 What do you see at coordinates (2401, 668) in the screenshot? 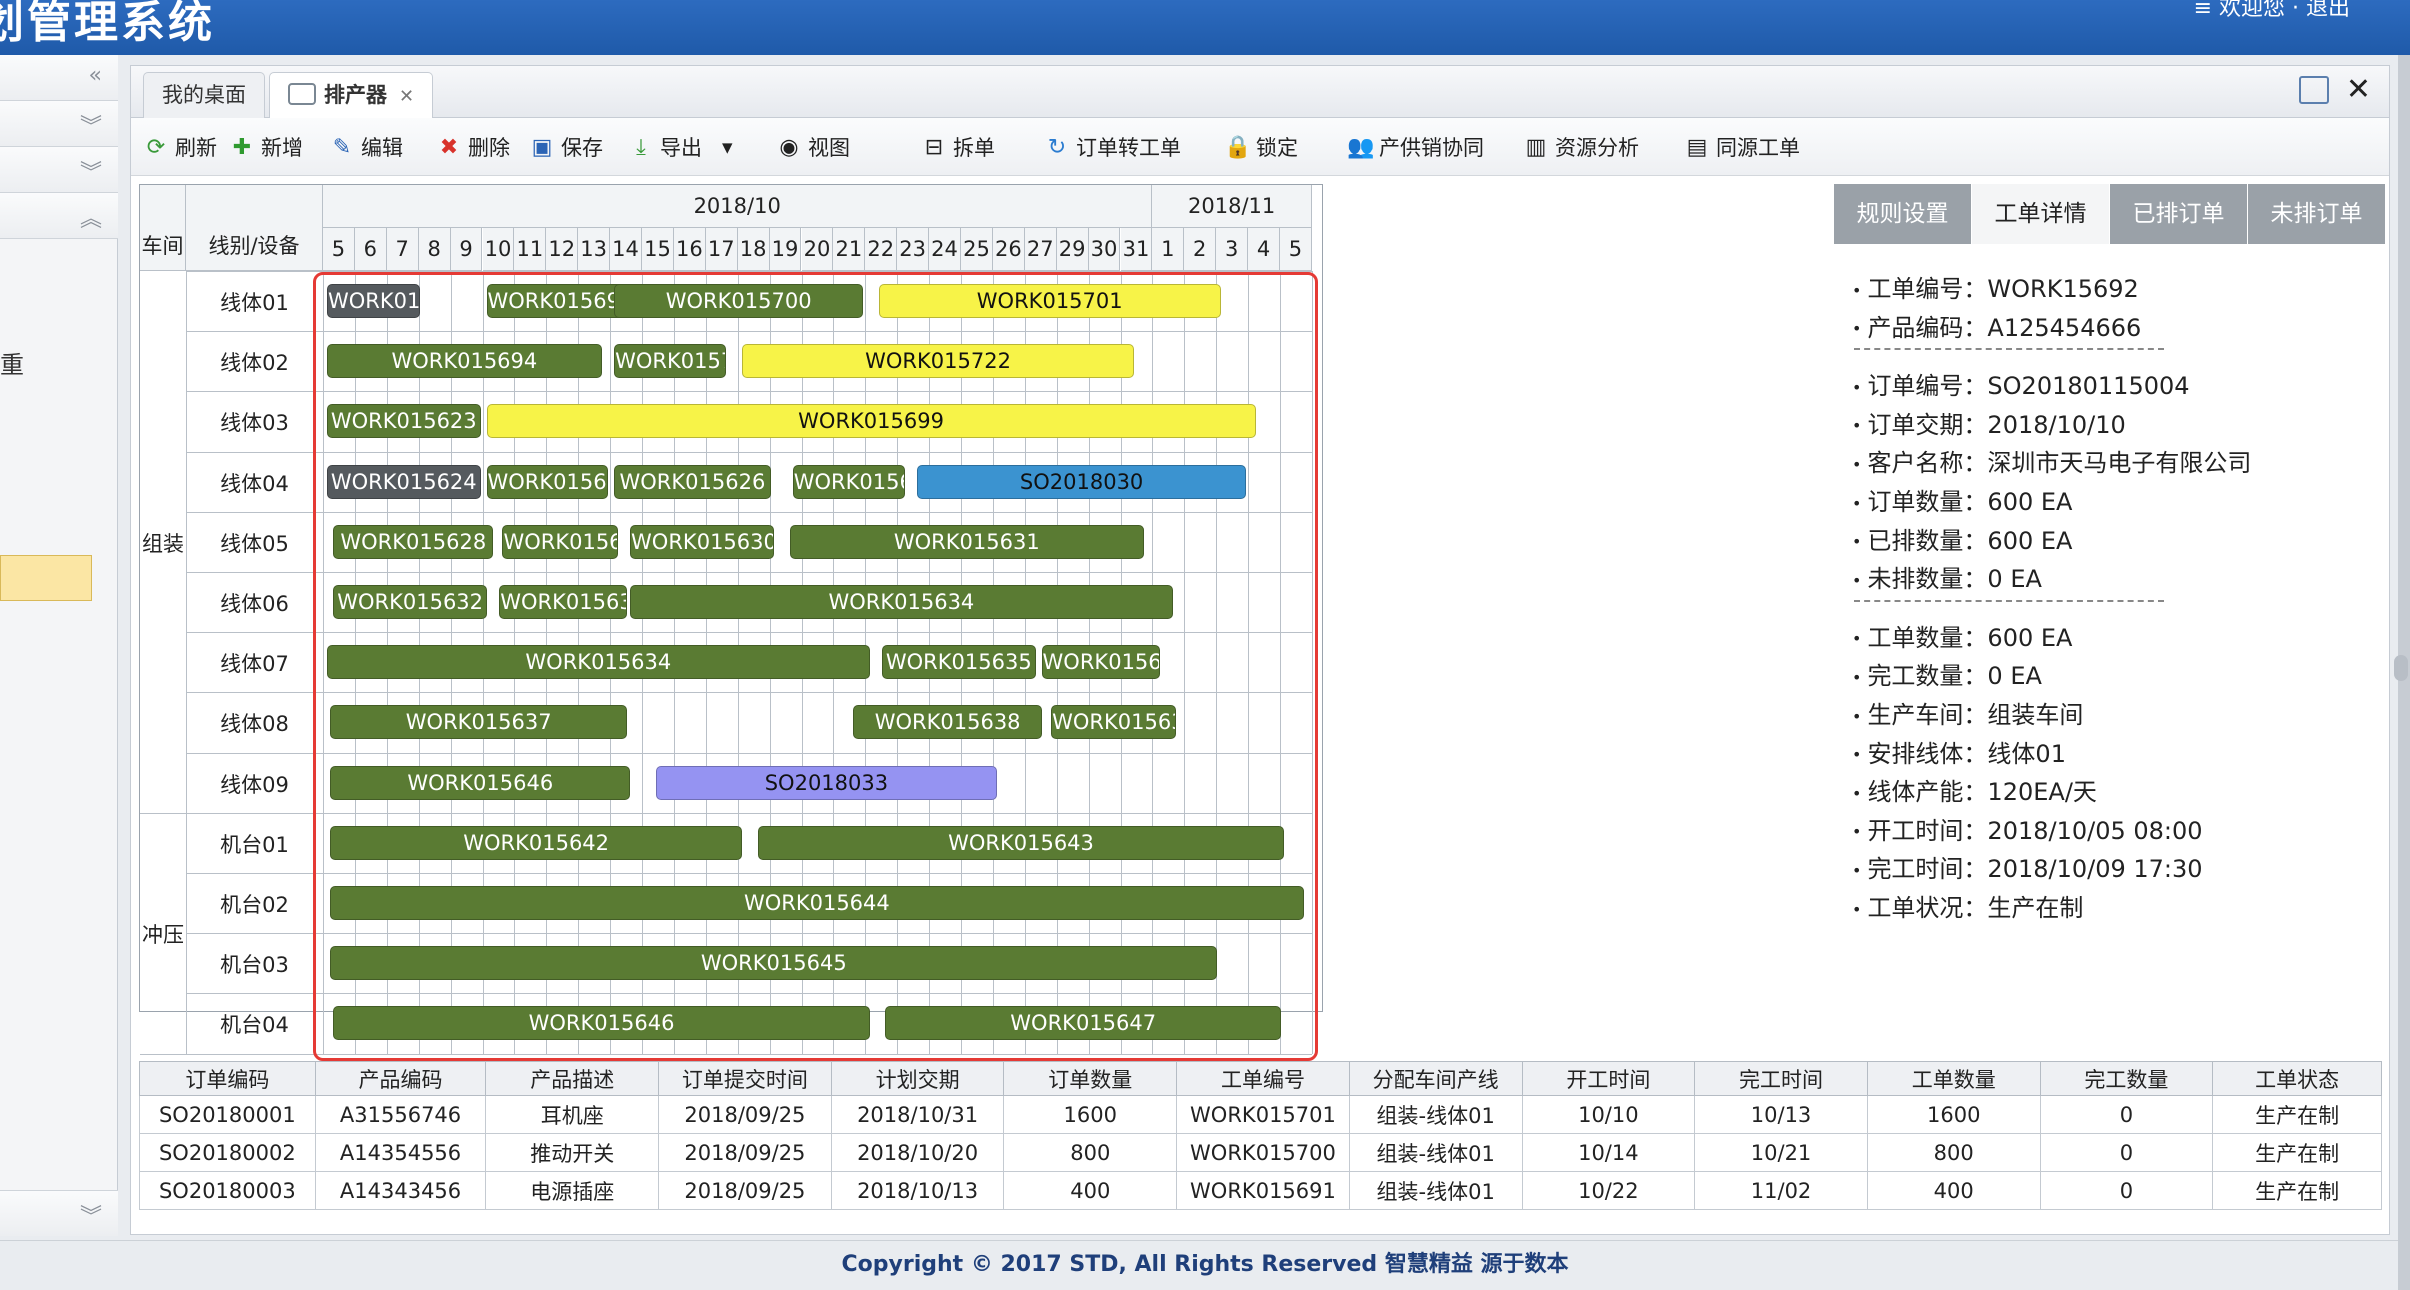
I see `scroll-handle` at bounding box center [2401, 668].